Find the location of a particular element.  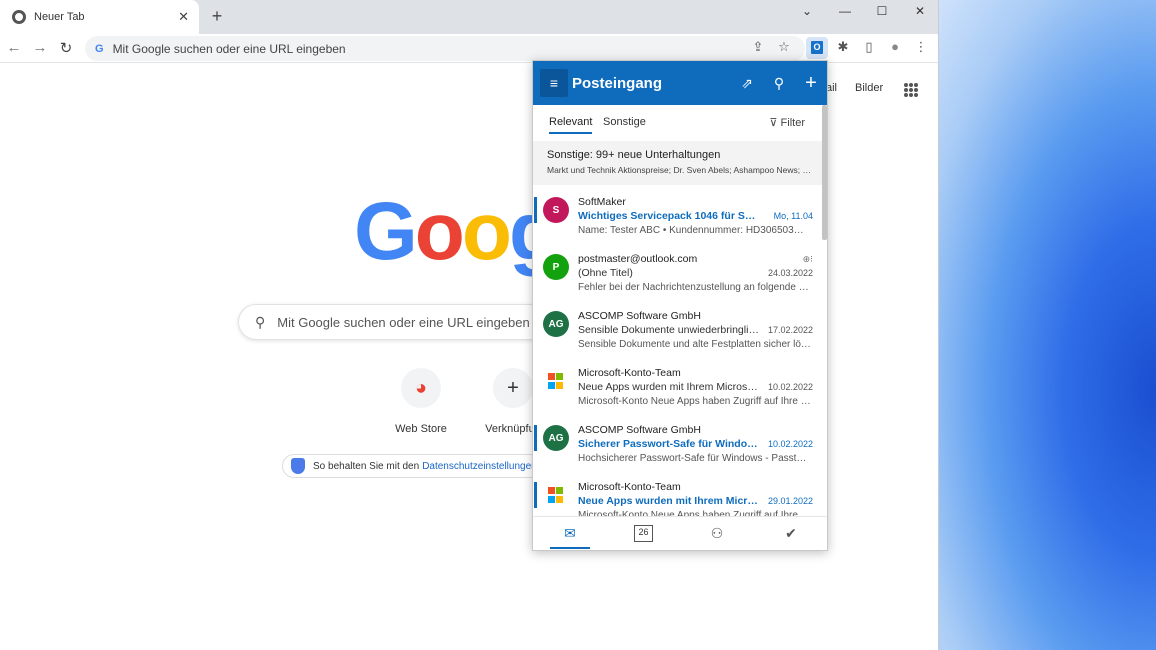

outlook-extension-button: O is located at coordinates (817, 48).